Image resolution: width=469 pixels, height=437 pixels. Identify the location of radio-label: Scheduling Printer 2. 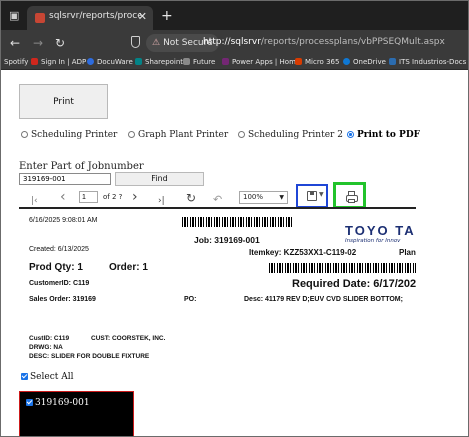
(295, 135).